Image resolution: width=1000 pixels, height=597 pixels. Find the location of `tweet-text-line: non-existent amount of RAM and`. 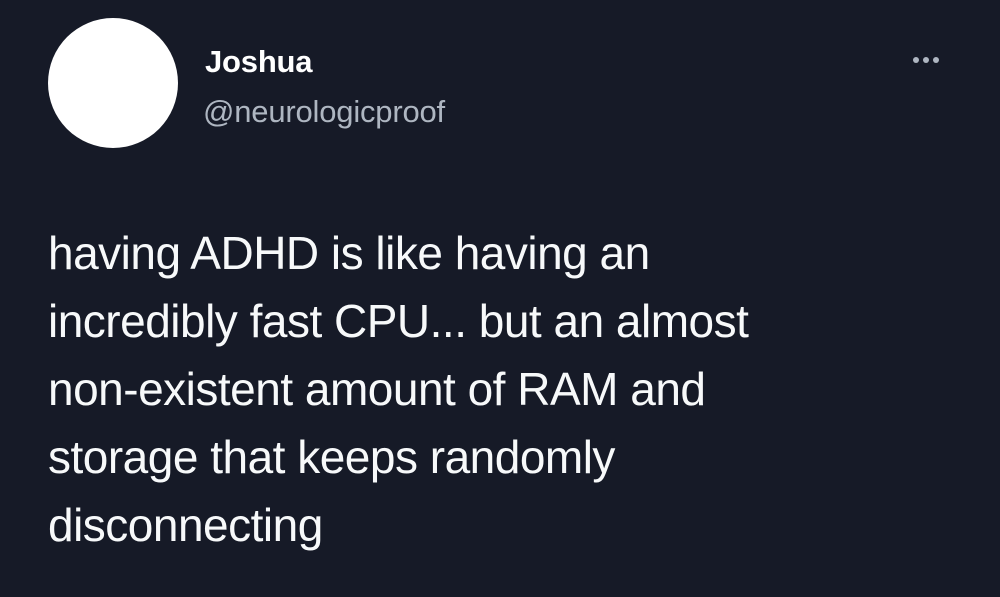

tweet-text-line: non-existent amount of RAM and is located at coordinates (377, 389).